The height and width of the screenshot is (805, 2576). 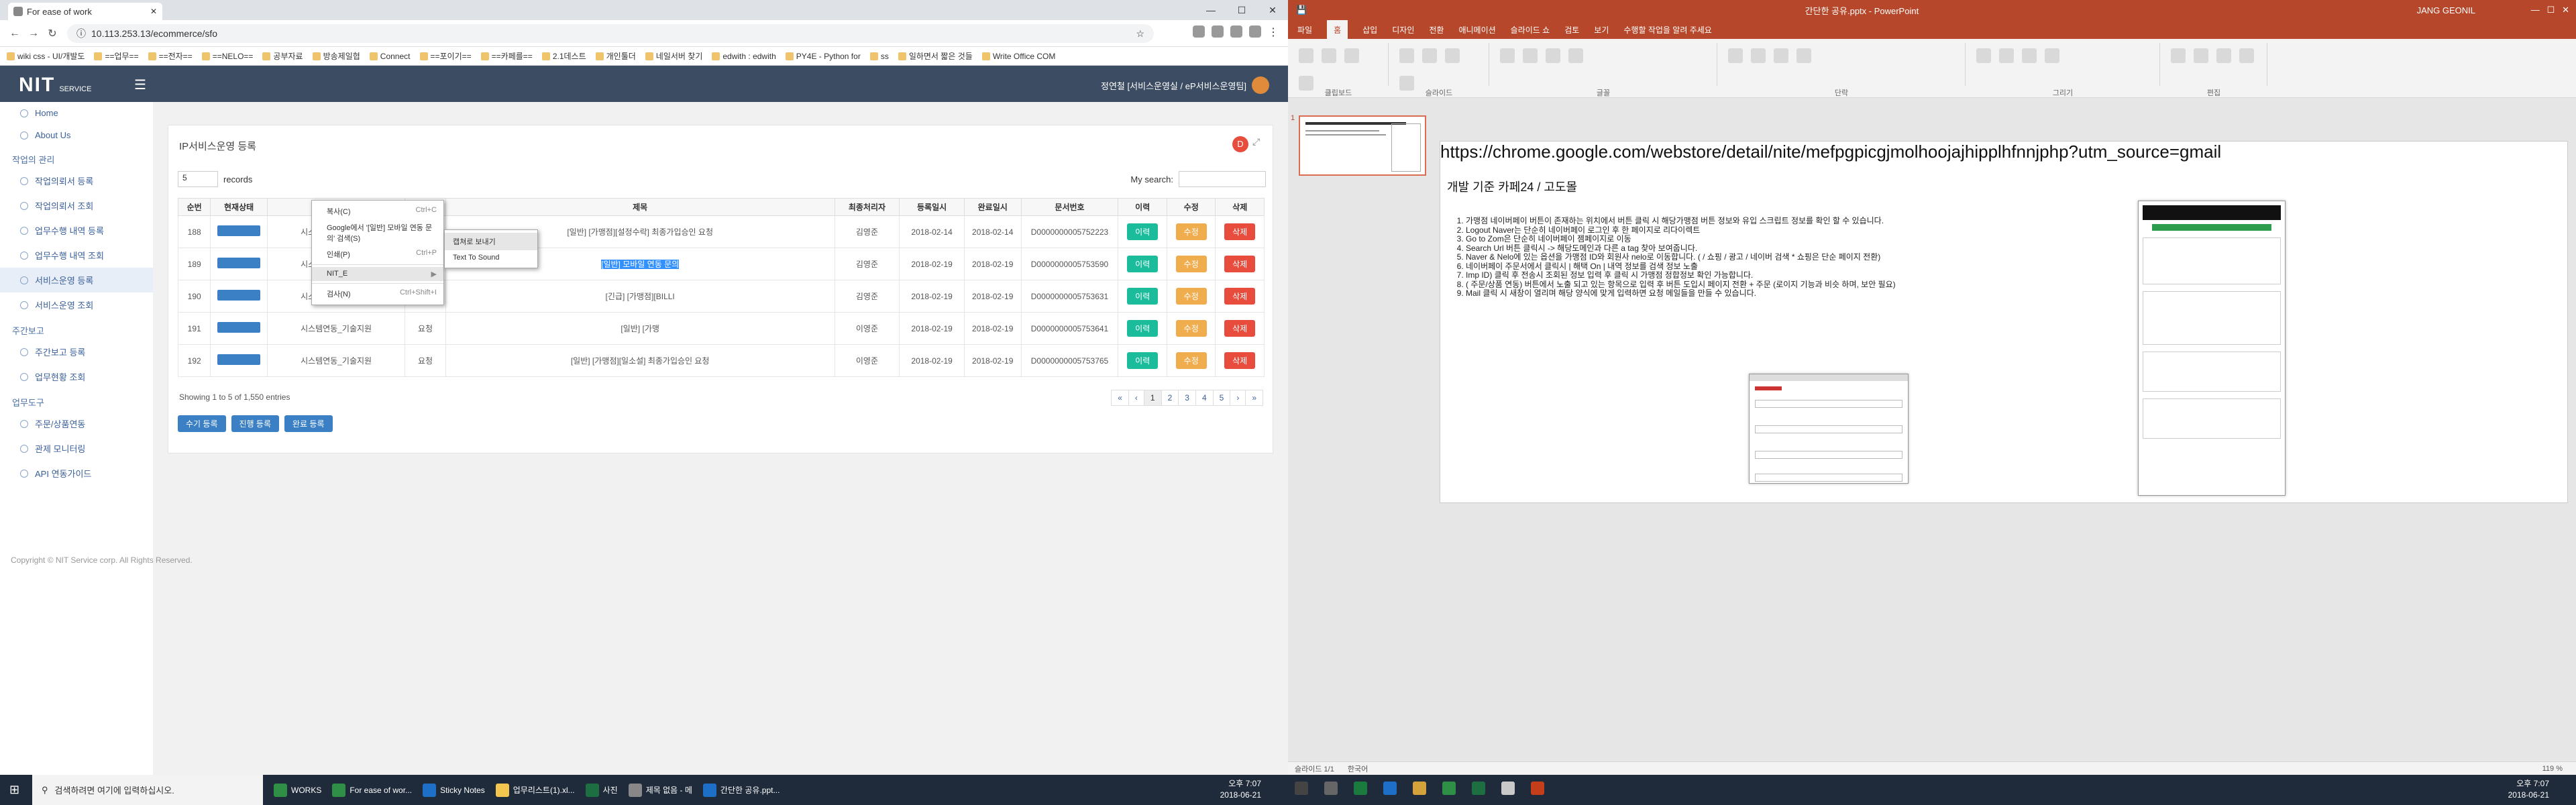 I want to click on forward-icon: →, so click(x=33, y=34).